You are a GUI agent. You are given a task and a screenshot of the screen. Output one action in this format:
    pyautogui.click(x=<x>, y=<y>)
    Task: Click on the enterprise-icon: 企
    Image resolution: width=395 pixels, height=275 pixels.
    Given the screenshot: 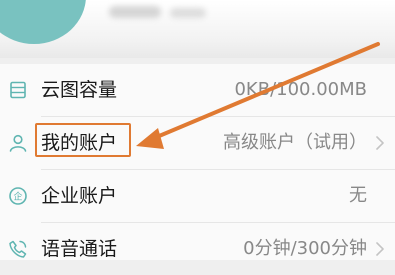 What is the action you would take?
    pyautogui.click(x=18, y=196)
    